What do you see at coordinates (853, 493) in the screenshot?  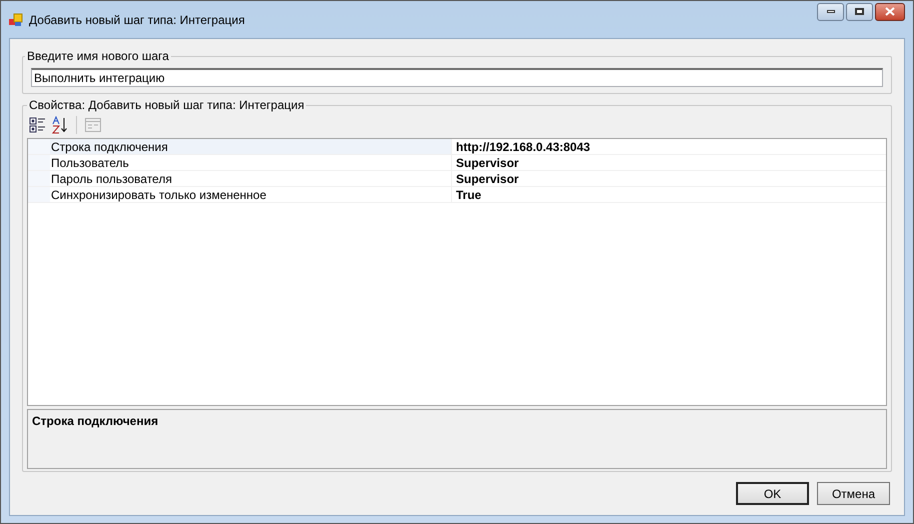 I see `dialog-button: Отмена` at bounding box center [853, 493].